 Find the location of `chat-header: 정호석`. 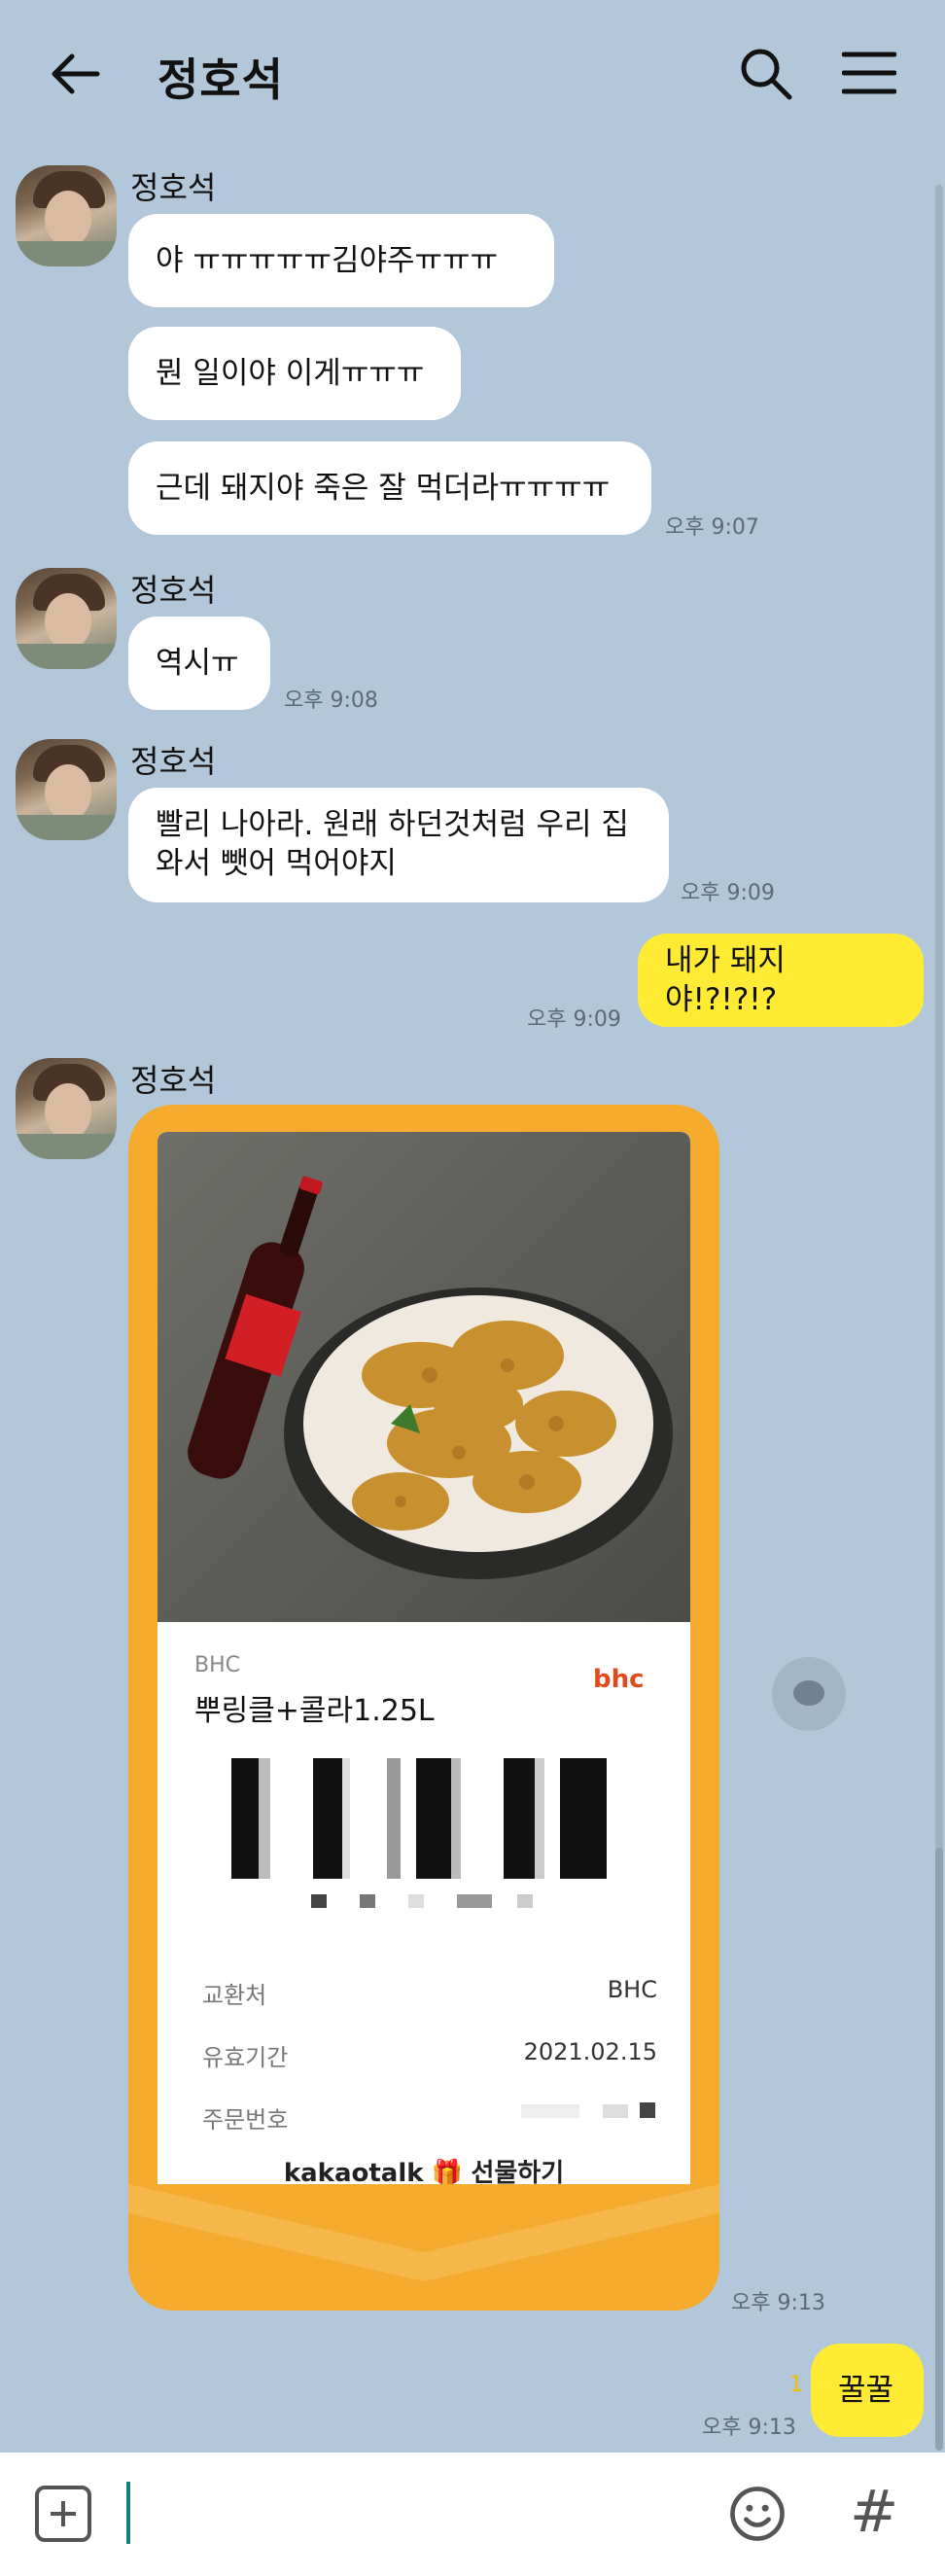

chat-header: 정호석 is located at coordinates (472, 73).